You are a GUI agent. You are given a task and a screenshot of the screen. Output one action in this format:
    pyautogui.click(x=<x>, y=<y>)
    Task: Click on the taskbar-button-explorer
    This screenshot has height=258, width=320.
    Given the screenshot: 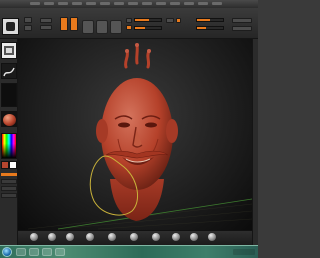 What is the action you would take?
    pyautogui.click(x=21, y=252)
    